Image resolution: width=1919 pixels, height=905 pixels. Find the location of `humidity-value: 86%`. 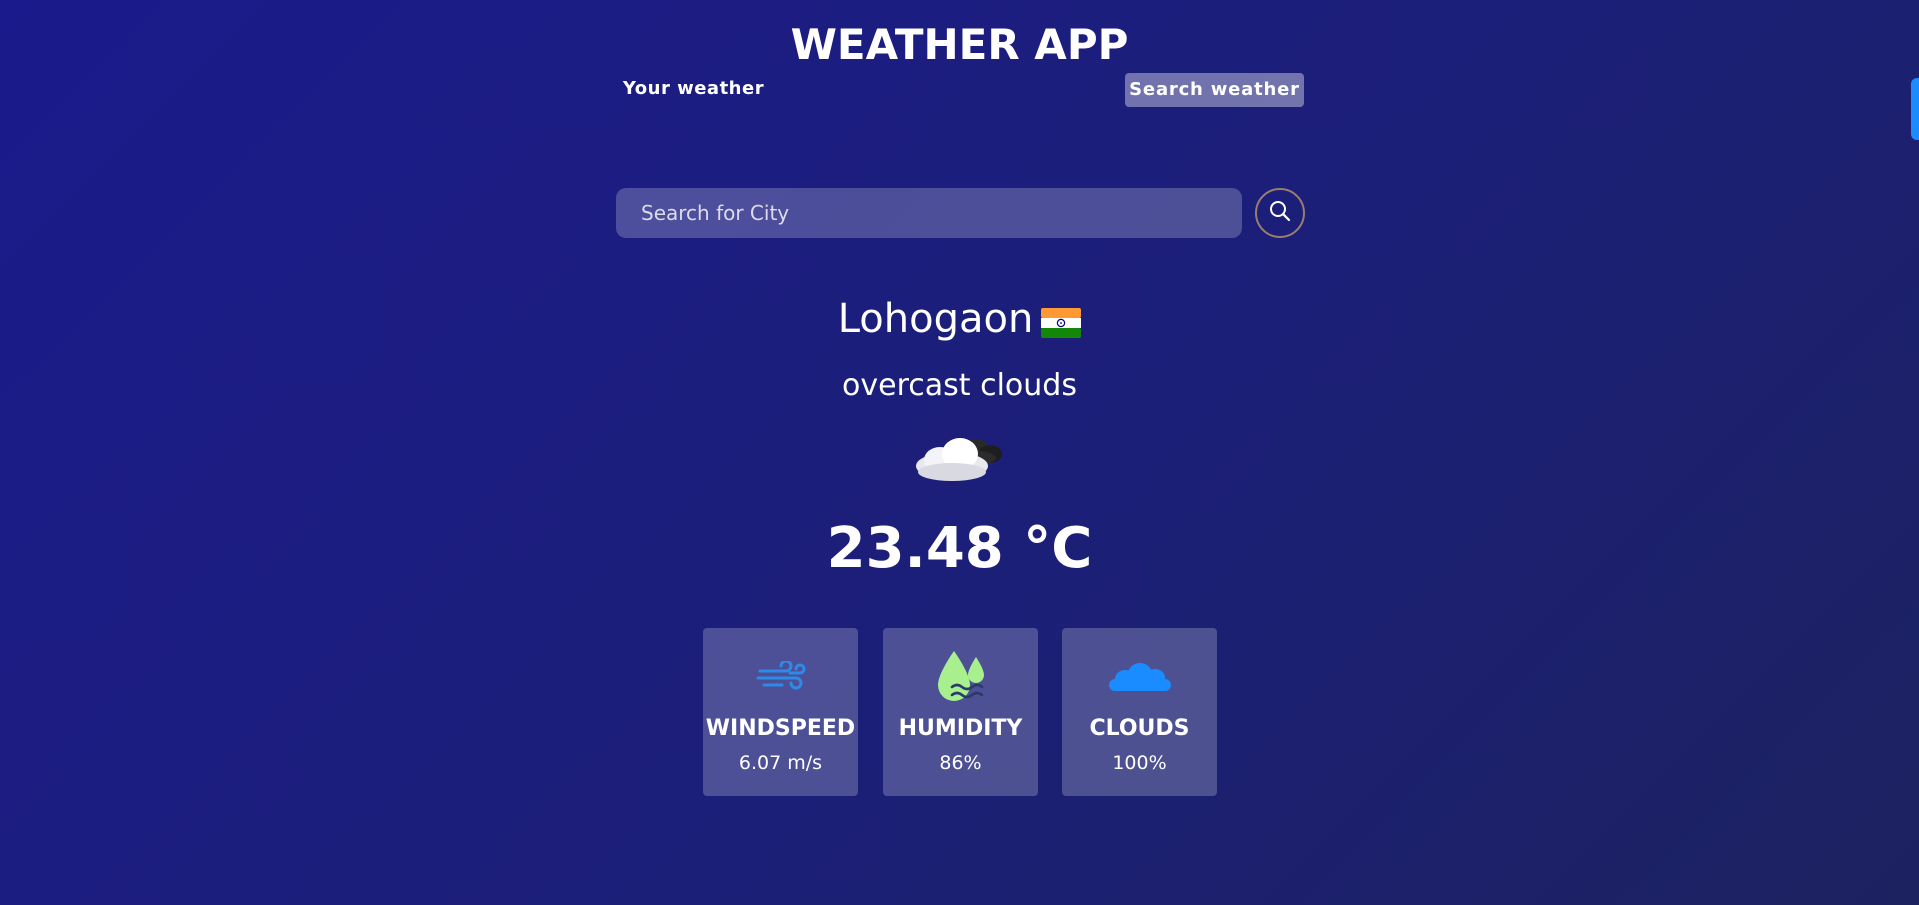

humidity-value: 86% is located at coordinates (960, 763).